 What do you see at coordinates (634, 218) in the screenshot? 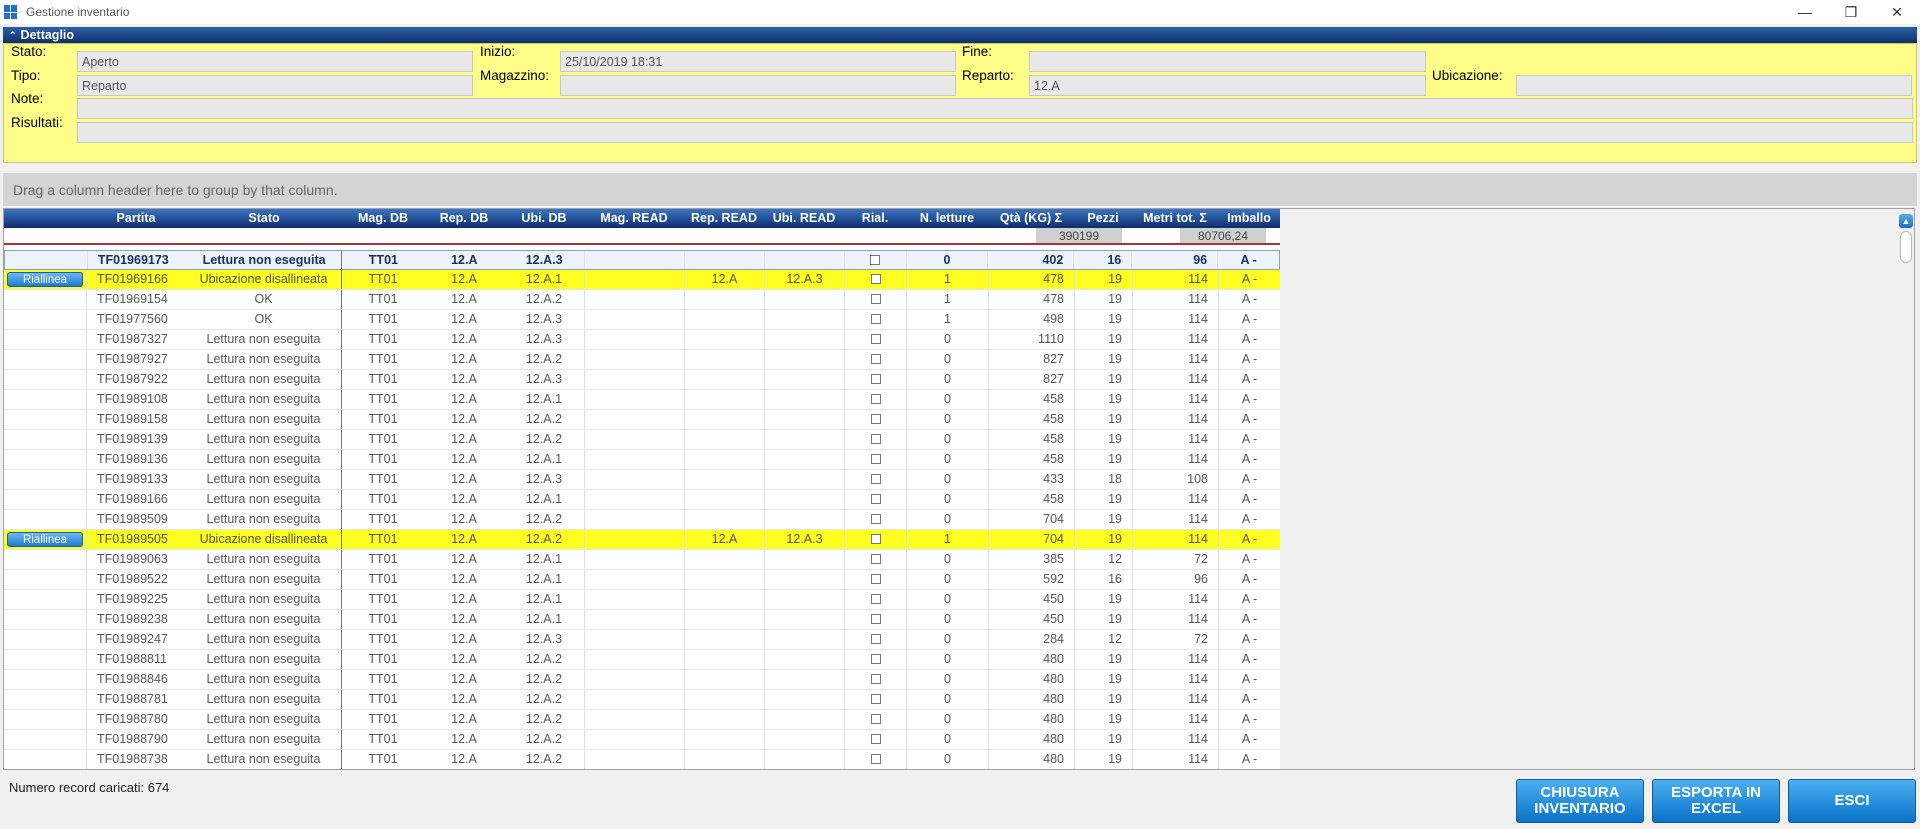
I see `col-header-mag-read: Mag. READ` at bounding box center [634, 218].